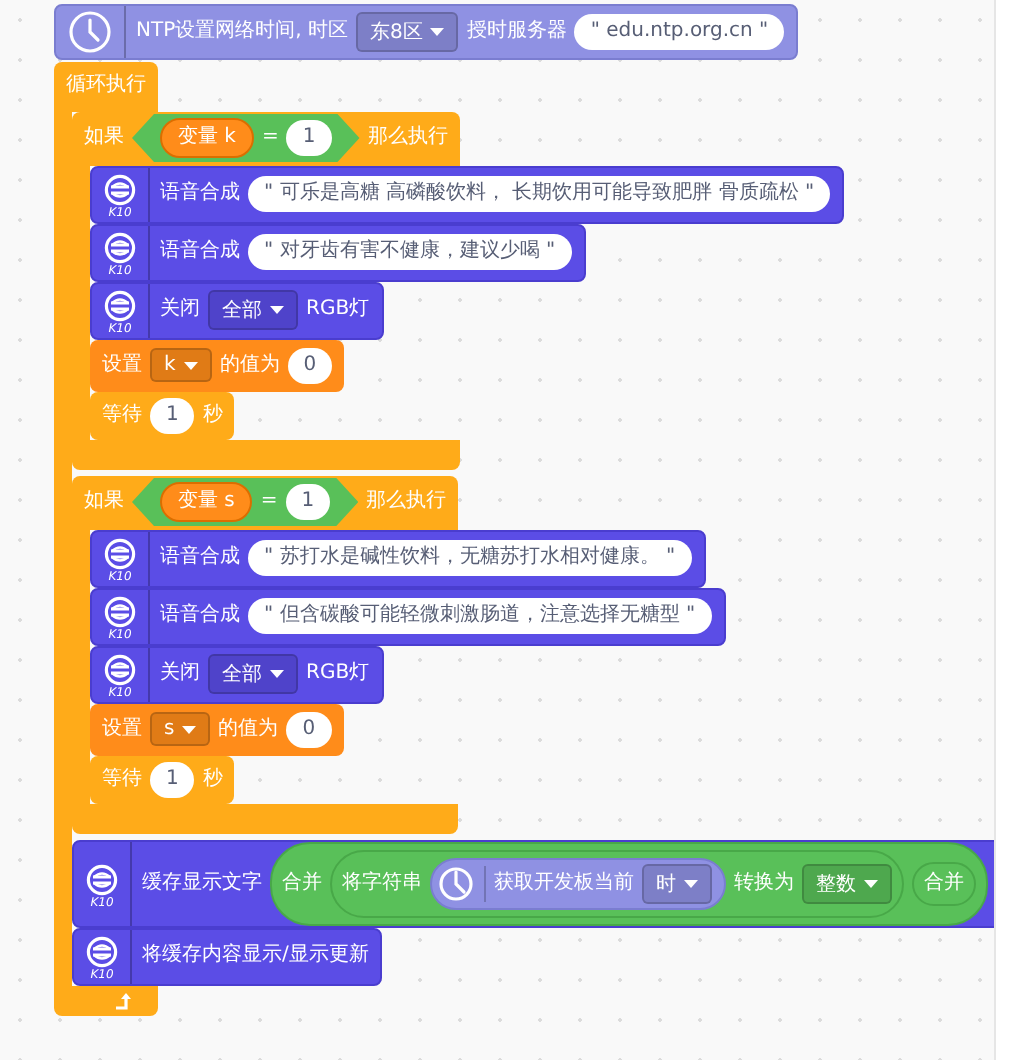  I want to click on block-label: 获取开发板当前, so click(564, 883).